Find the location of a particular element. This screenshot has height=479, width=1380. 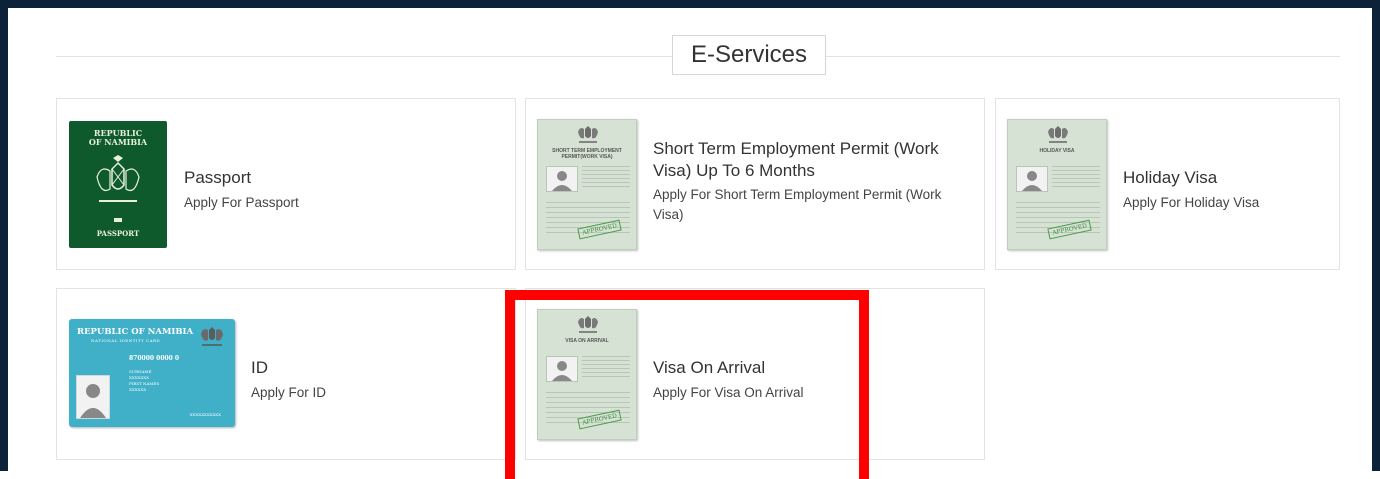

passport-label: PASSPORT is located at coordinates (118, 233).